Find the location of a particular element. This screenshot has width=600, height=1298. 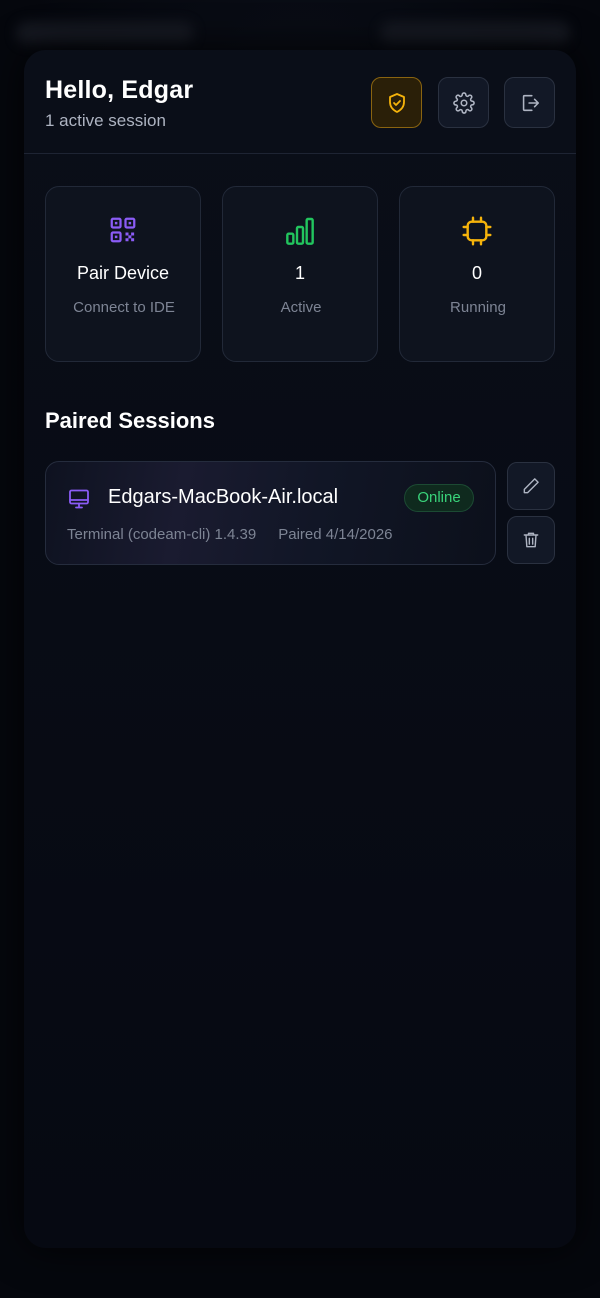

active-stat-card: 1 Active is located at coordinates (300, 274).